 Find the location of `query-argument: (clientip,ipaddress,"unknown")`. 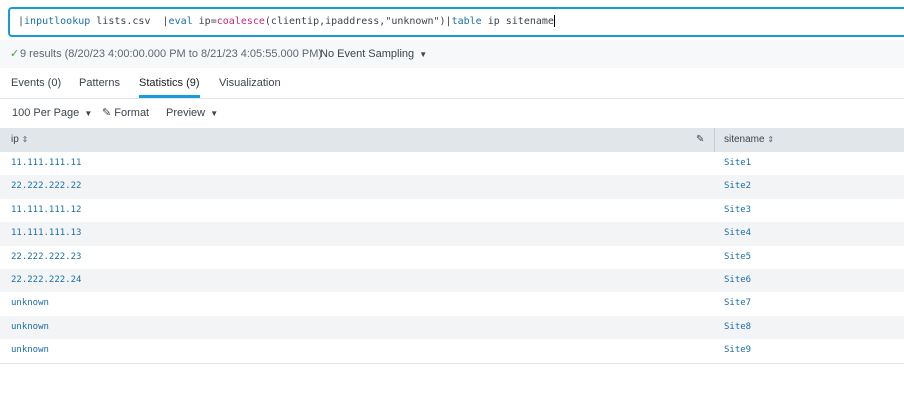

query-argument: (clientip,ipaddress,"unknown") is located at coordinates (355, 21).